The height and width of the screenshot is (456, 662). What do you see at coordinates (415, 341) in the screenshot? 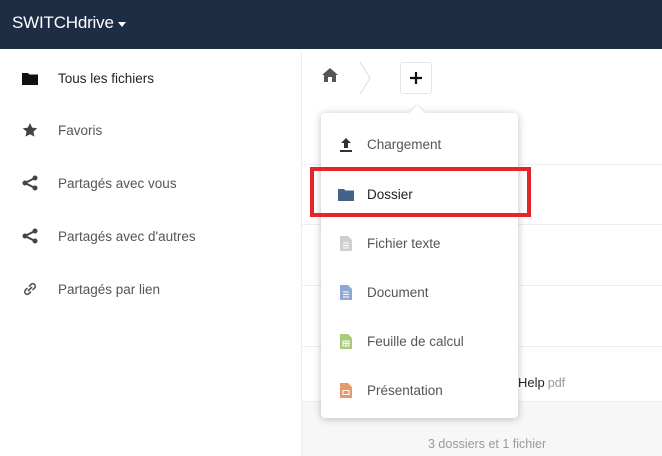
I see `menu-item-label: Feuille de calcul` at bounding box center [415, 341].